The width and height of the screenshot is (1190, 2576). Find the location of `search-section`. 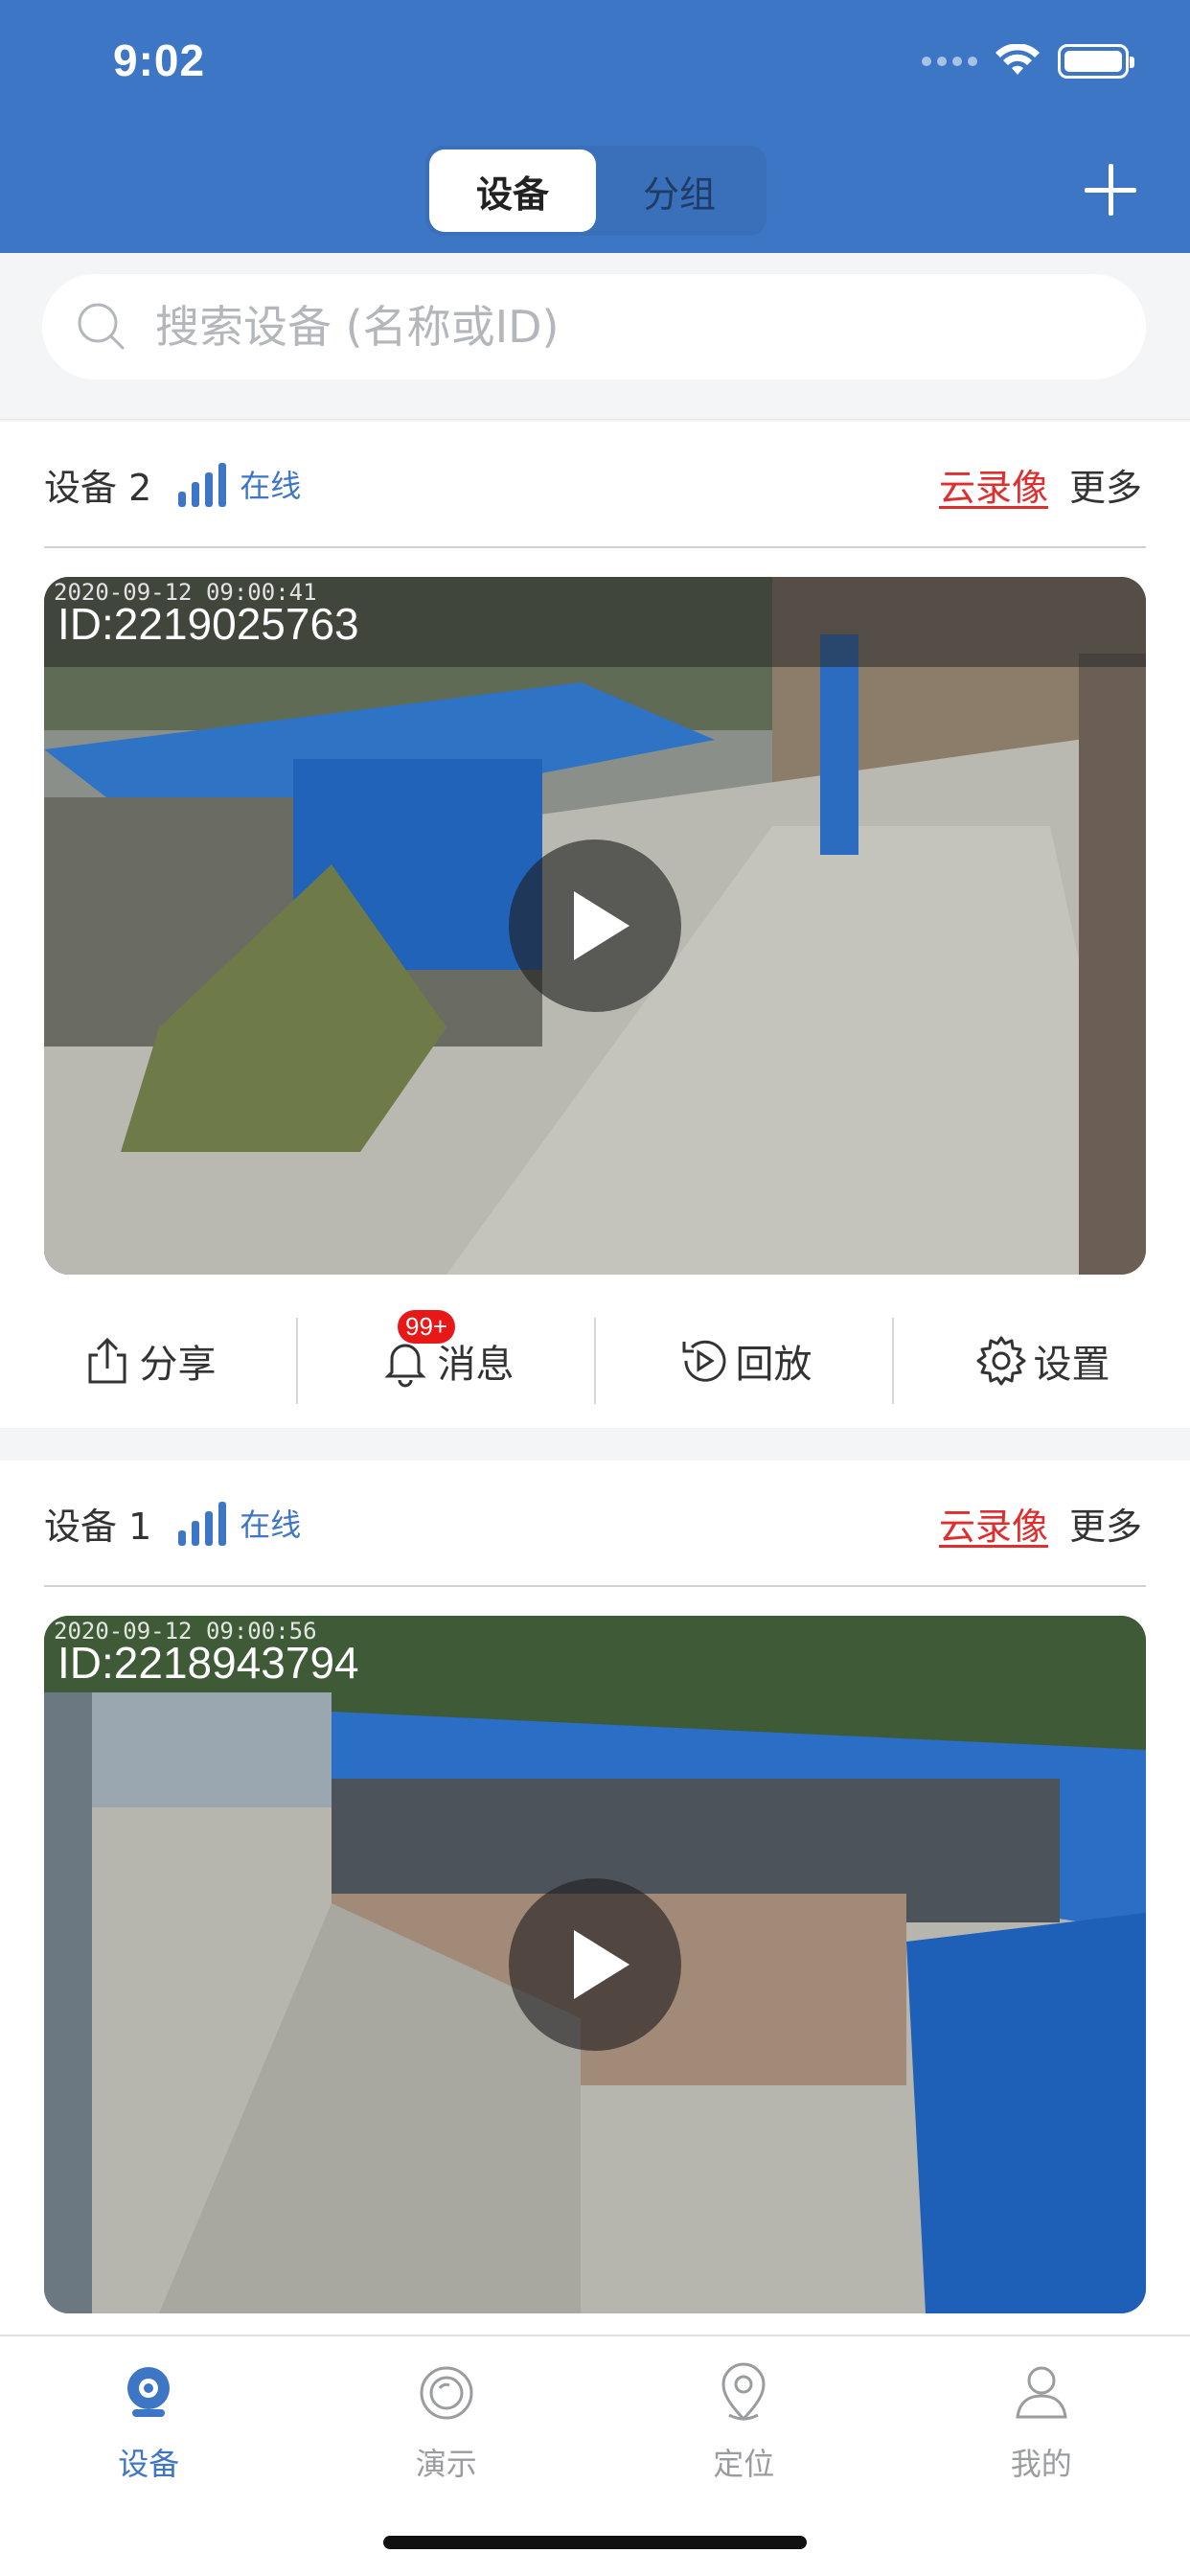

search-section is located at coordinates (595, 336).